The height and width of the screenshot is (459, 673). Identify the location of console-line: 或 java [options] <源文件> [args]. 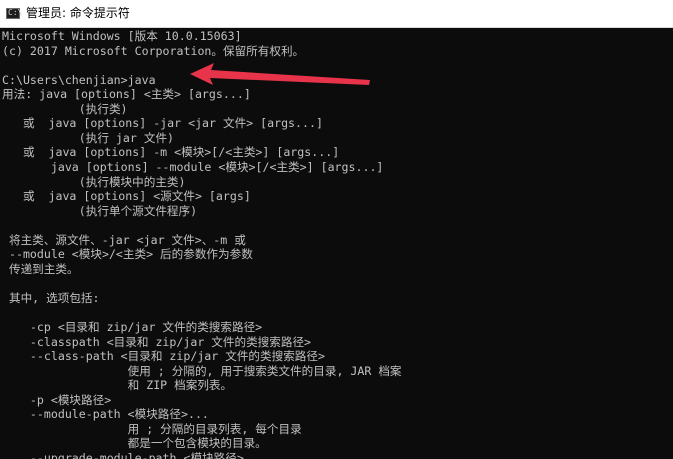
(126, 196).